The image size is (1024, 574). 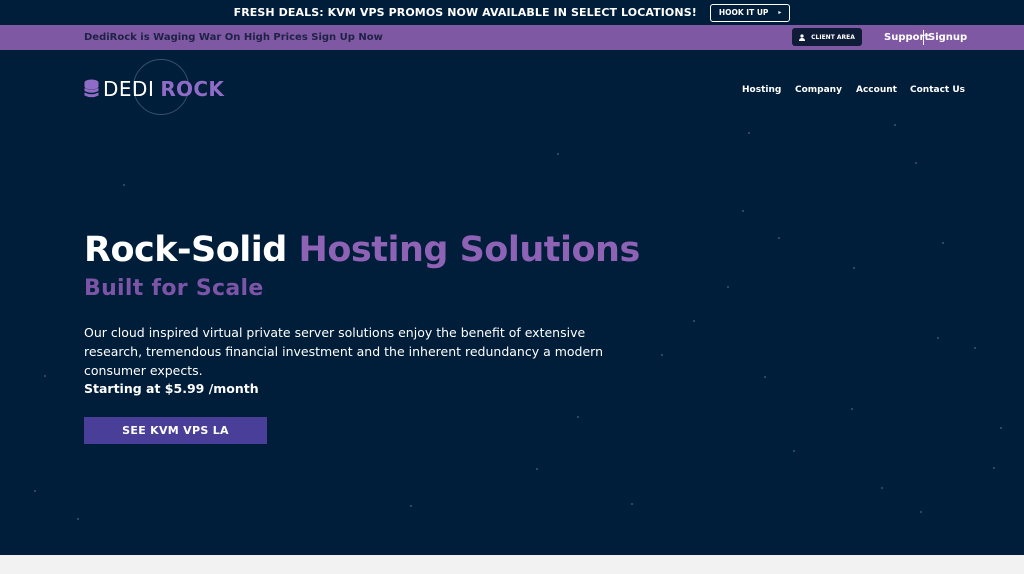 I want to click on hook-it-up-button: HOOK IT UP ▸, so click(x=750, y=12).